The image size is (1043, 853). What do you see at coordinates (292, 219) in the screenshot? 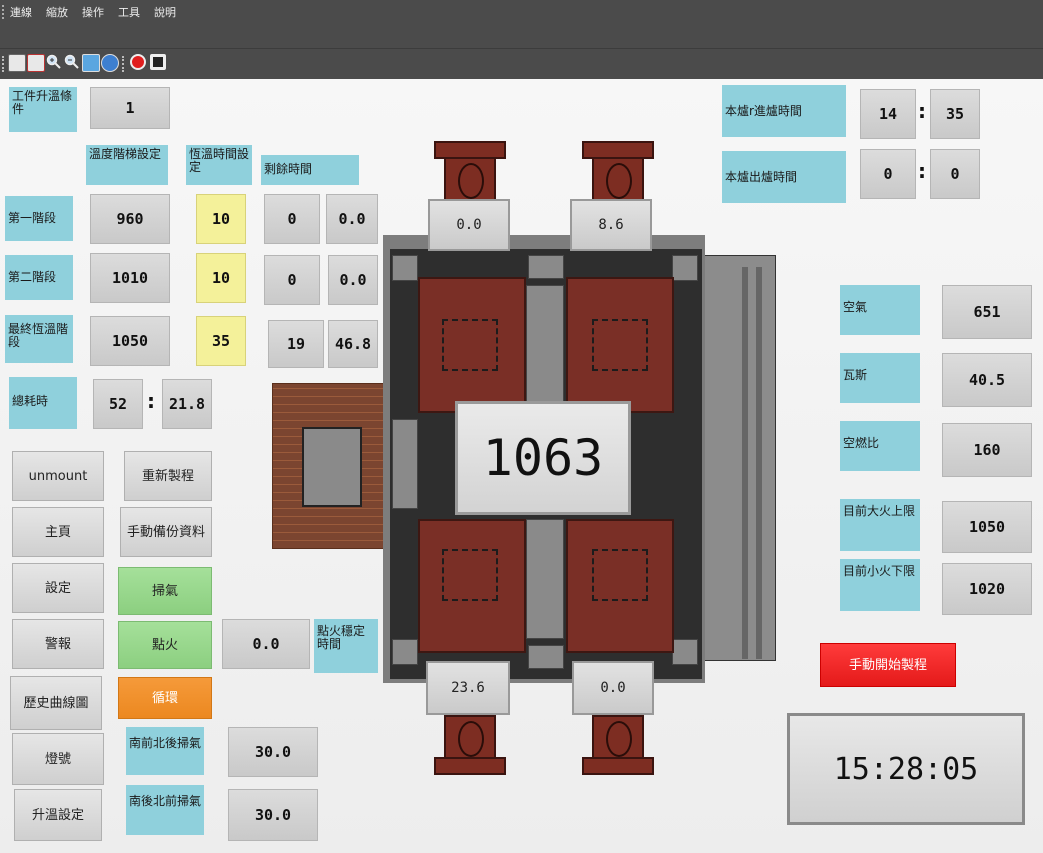
I see `stage1-remain-a: 0` at bounding box center [292, 219].